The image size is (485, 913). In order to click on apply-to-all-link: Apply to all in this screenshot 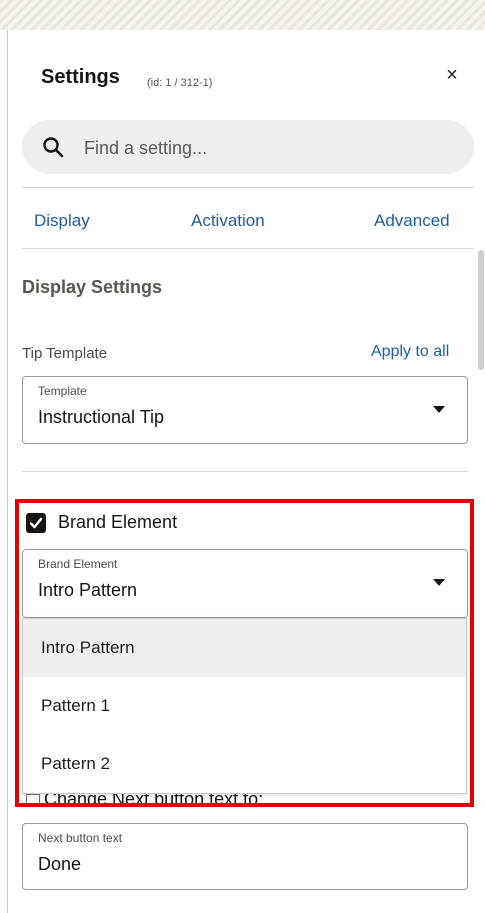, I will do `click(410, 352)`.